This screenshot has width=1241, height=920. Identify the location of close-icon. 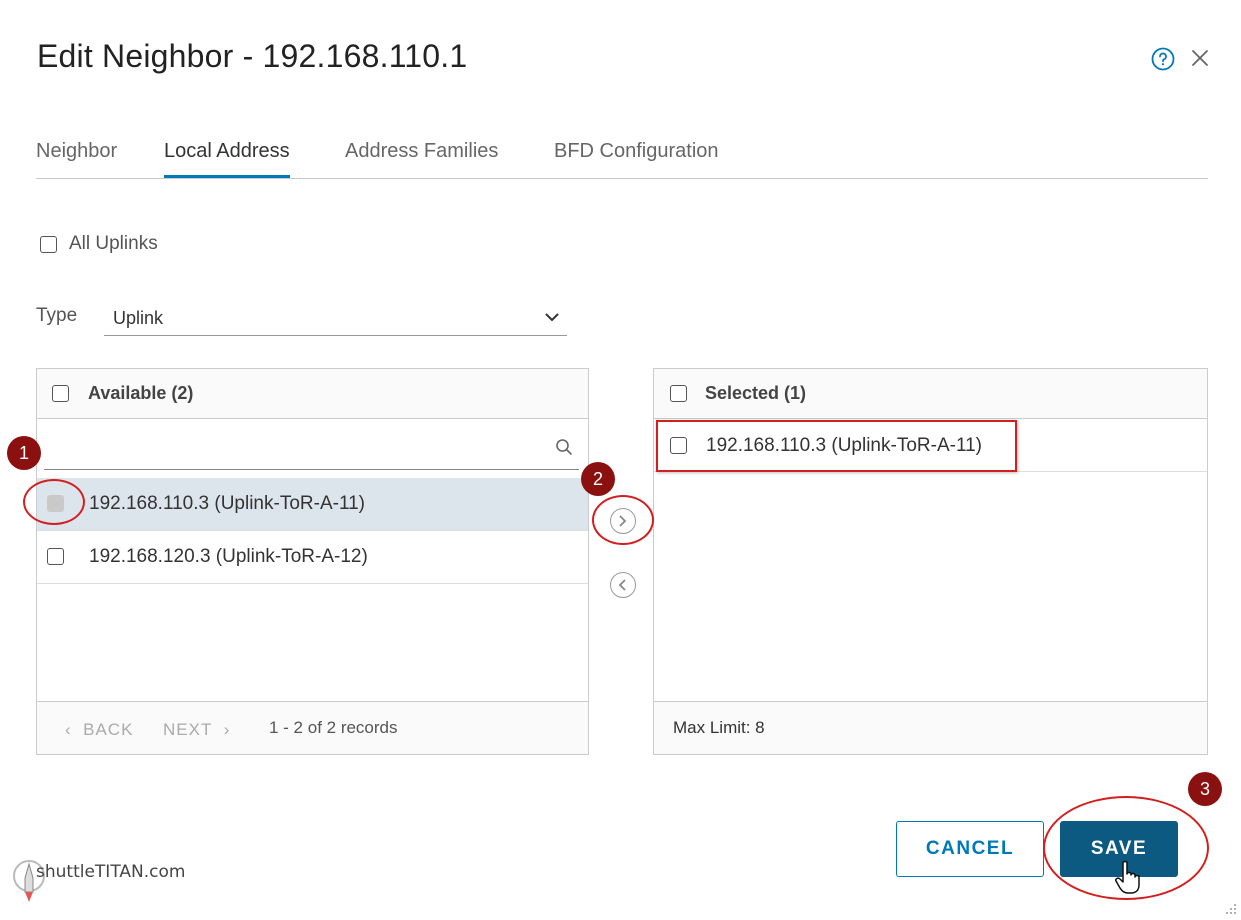
(1200, 58).